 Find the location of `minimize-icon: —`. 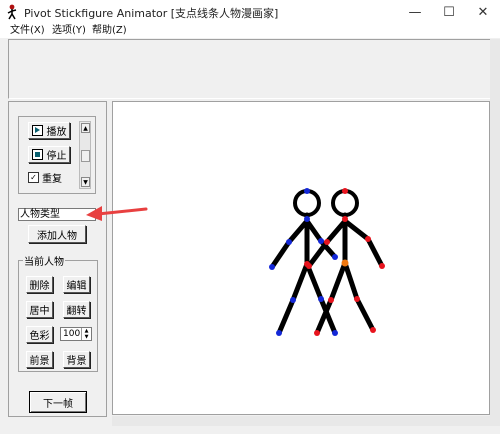

minimize-icon: — is located at coordinates (415, 12).